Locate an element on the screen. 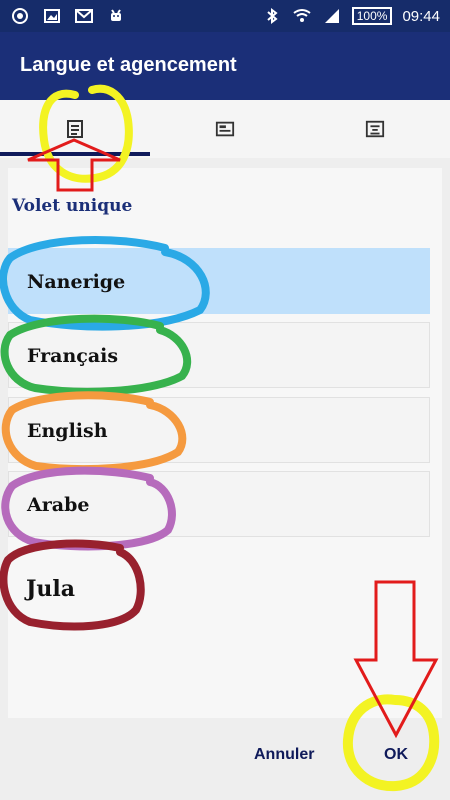  tab-bar is located at coordinates (225, 129).